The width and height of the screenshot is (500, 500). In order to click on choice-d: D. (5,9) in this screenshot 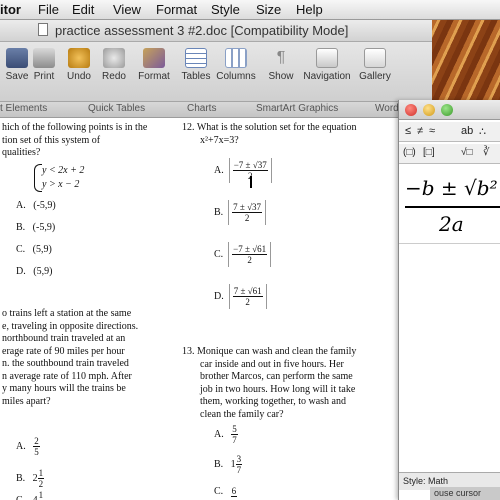, I will do `click(34, 272)`.